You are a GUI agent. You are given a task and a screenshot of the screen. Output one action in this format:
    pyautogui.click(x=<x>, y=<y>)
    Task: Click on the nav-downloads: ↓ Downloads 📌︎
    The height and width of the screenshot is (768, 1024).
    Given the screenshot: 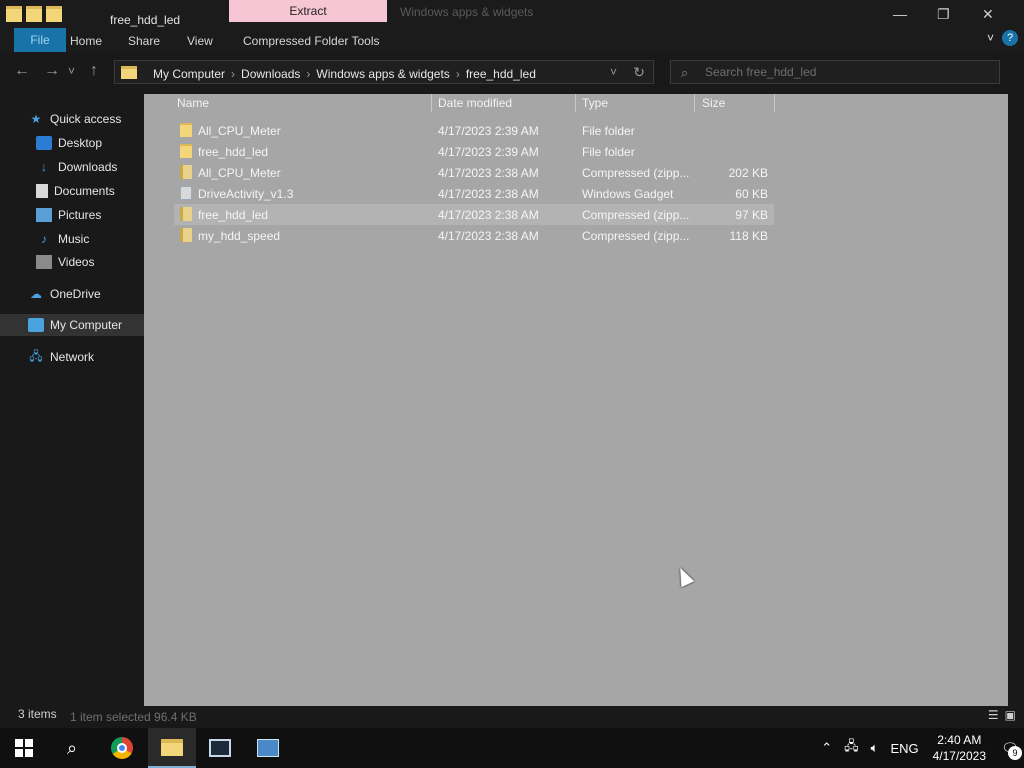 What is the action you would take?
    pyautogui.click(x=98, y=167)
    